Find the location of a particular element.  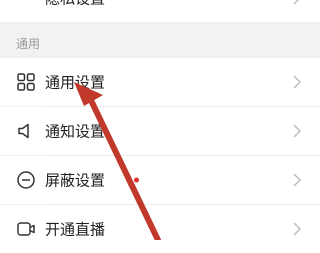

privacy-settings-item: 隐私设置 is located at coordinates (160, 11).